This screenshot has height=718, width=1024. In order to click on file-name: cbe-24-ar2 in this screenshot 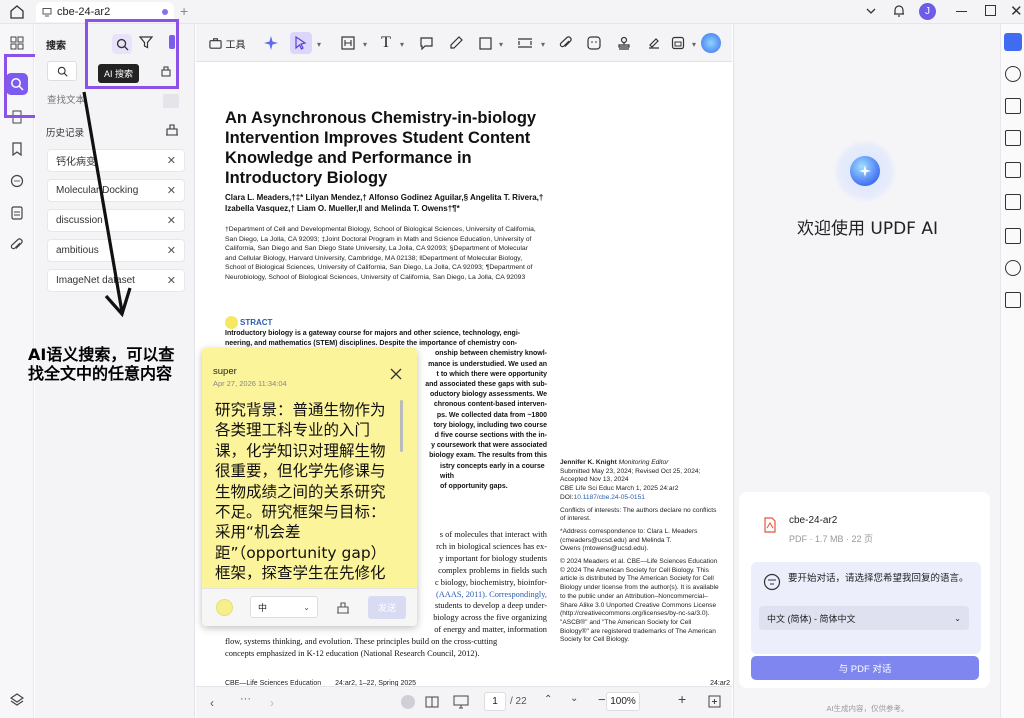, I will do `click(813, 520)`.